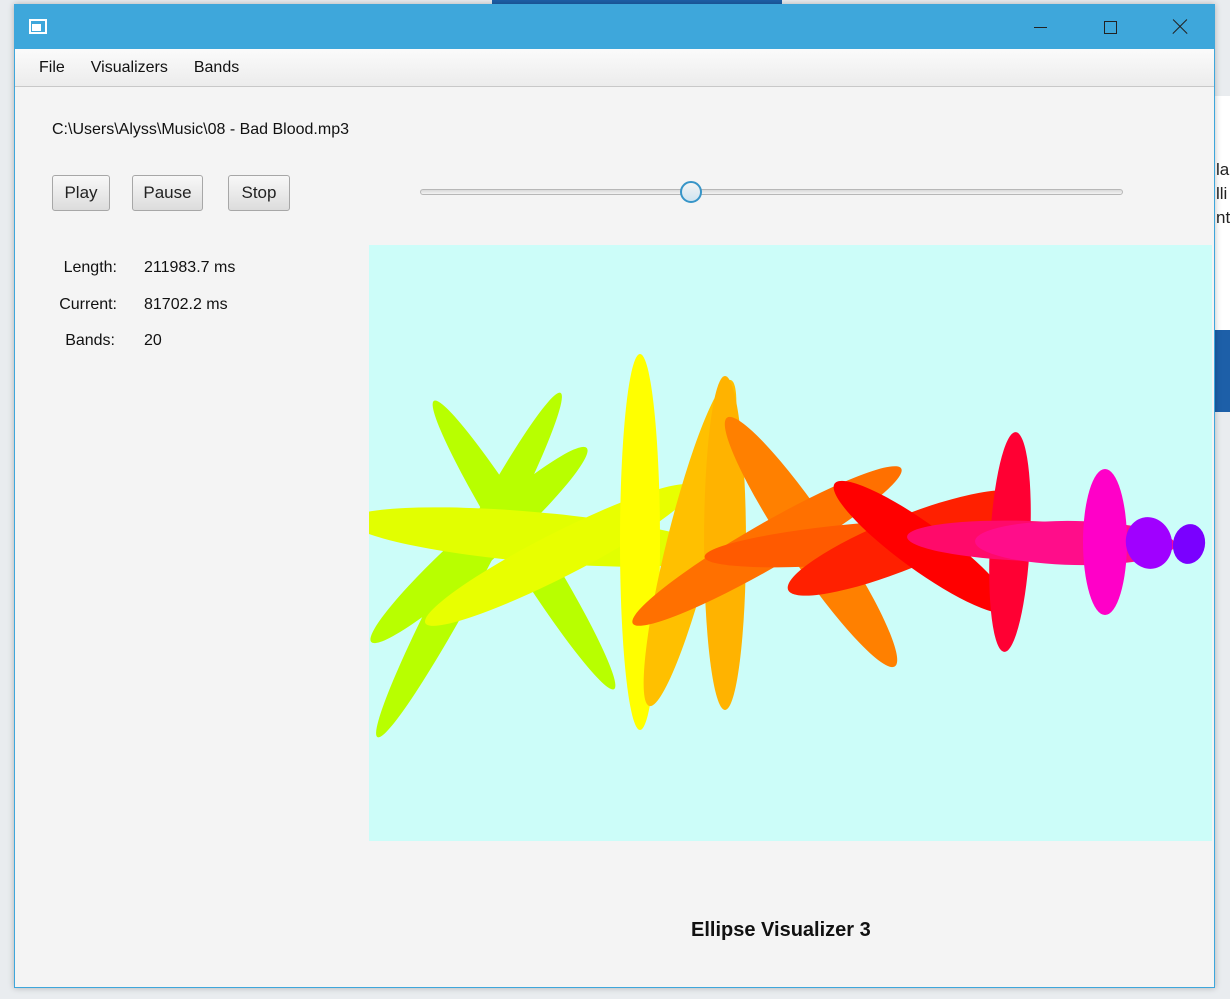 The image size is (1230, 999). I want to click on pause-button: Pause, so click(167, 193).